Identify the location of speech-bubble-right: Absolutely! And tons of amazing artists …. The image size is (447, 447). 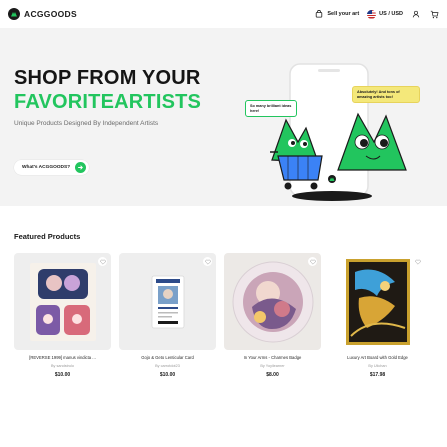
(386, 94).